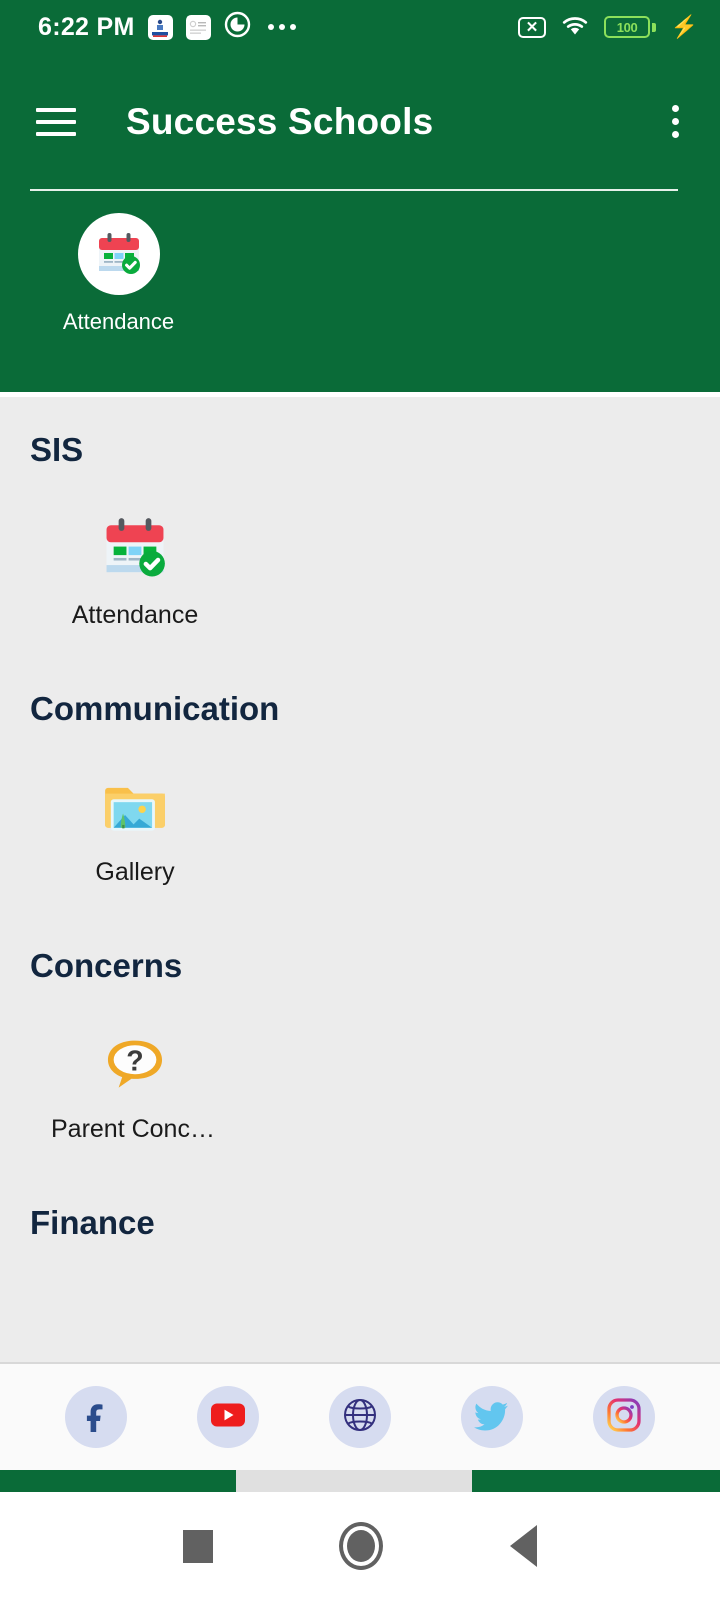 The height and width of the screenshot is (1600, 720). What do you see at coordinates (118, 321) in the screenshot?
I see `favorite-item-label: Attendance` at bounding box center [118, 321].